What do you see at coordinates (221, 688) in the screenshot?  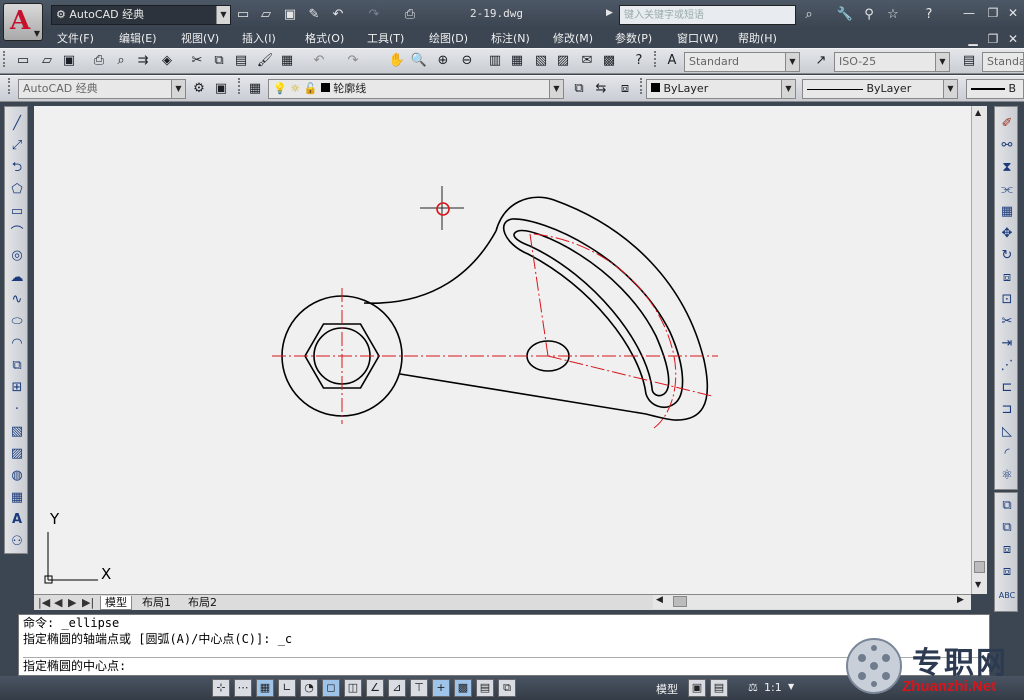 I see `infer-constraints-icon: ⊹` at bounding box center [221, 688].